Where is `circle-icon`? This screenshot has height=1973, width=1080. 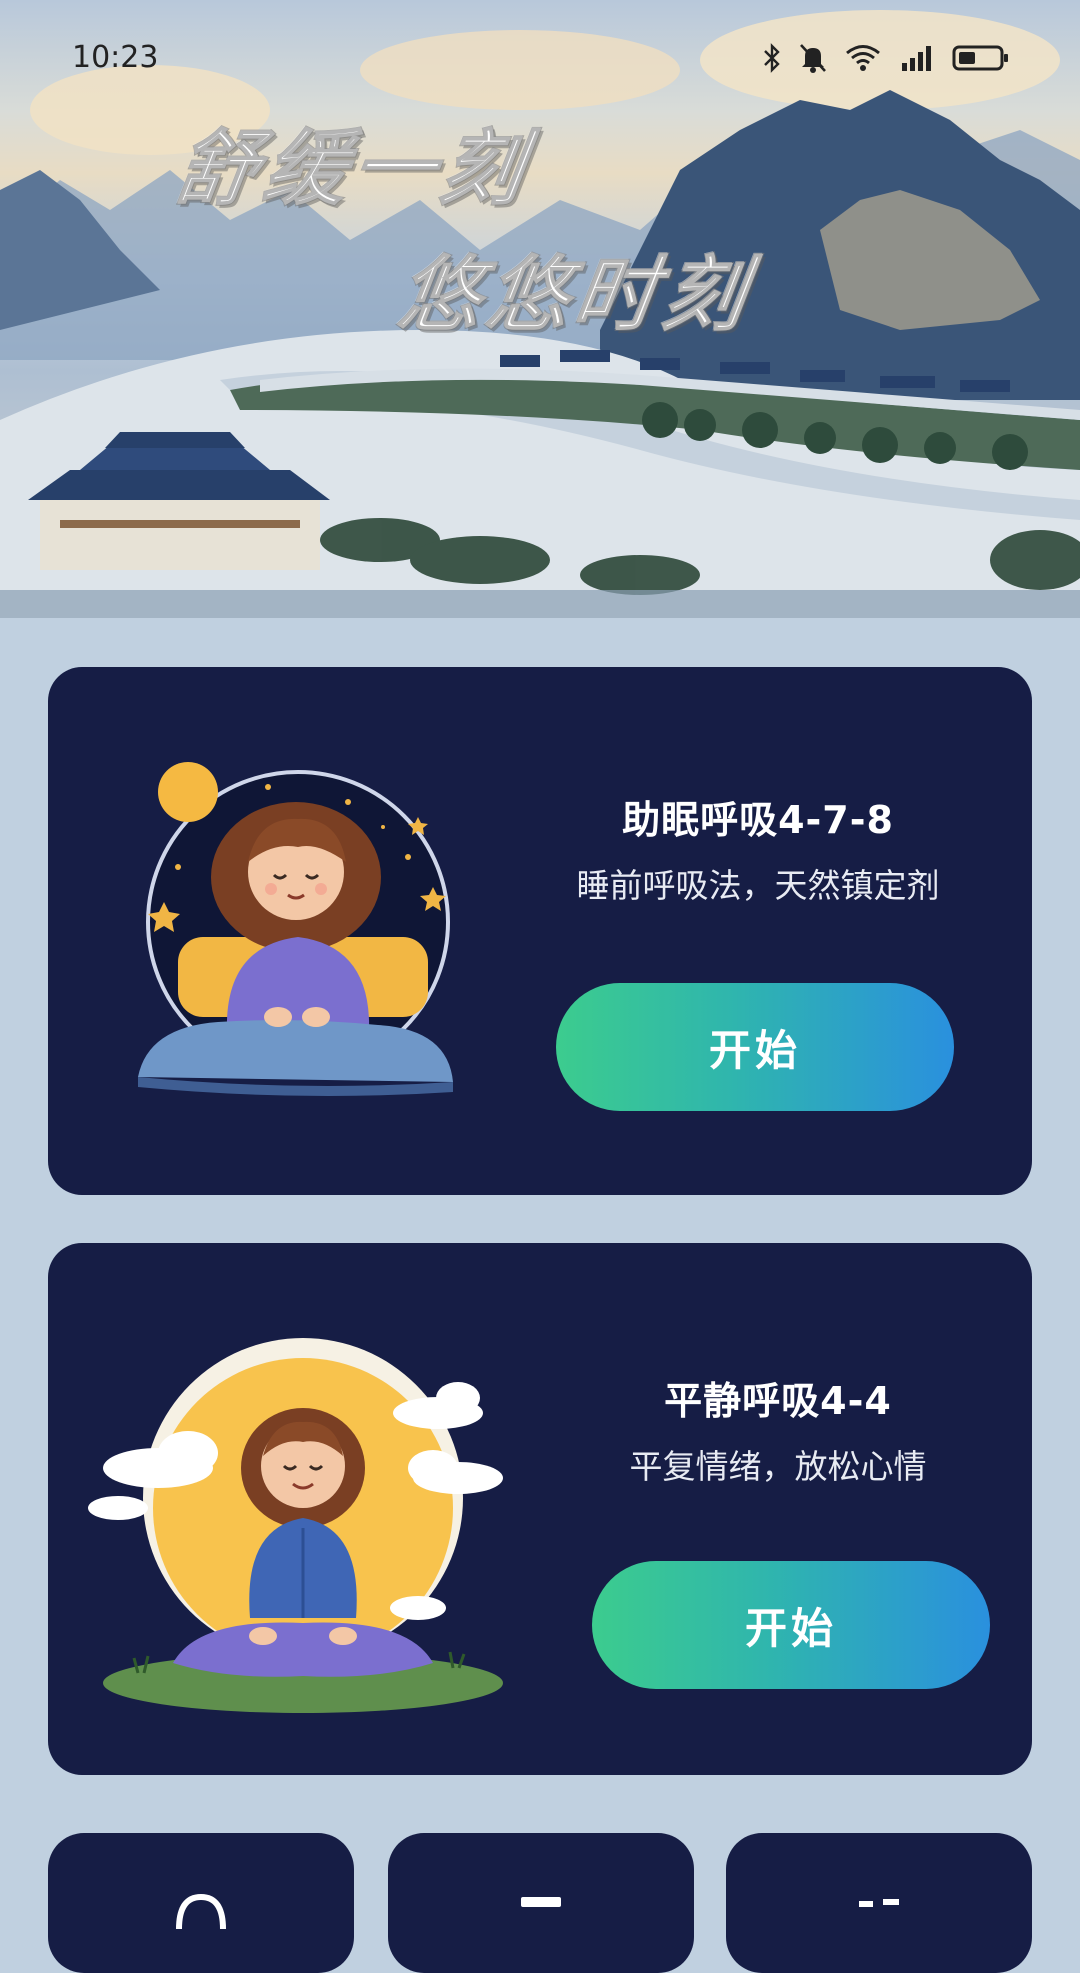
circle-icon is located at coordinates (201, 1911).